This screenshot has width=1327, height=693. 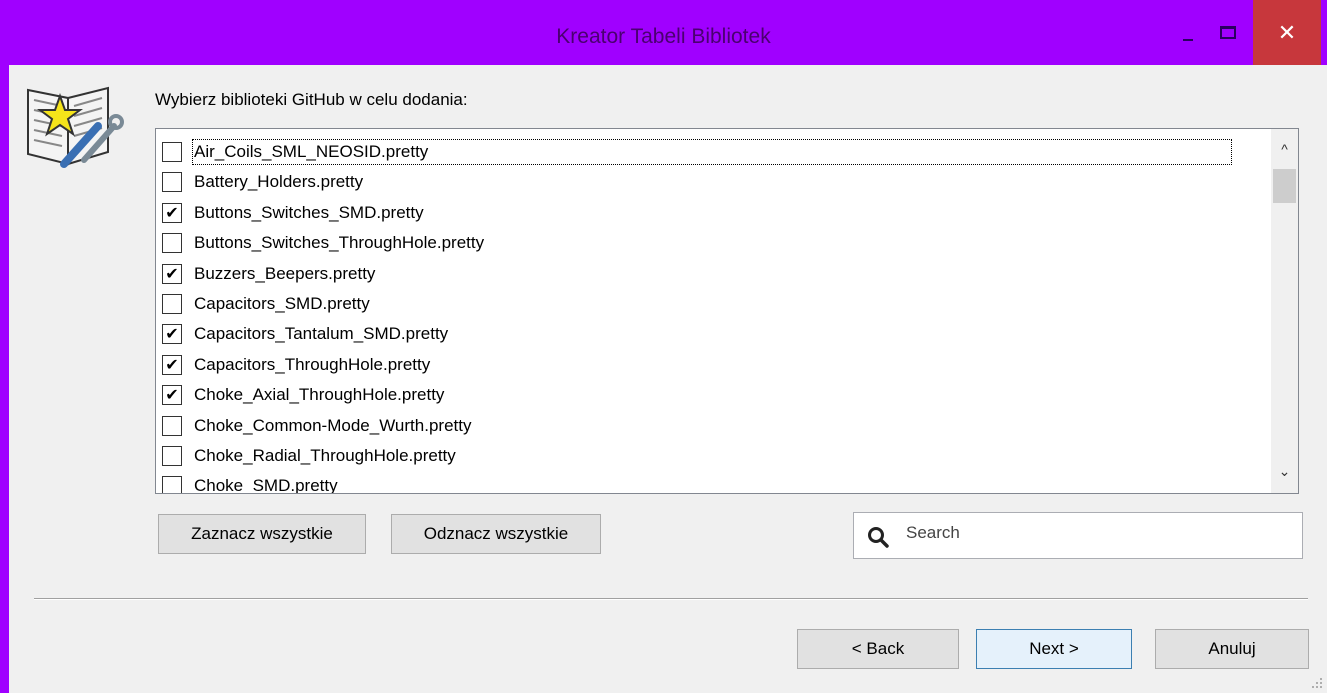 What do you see at coordinates (707, 274) in the screenshot?
I see `library-list-item: ✔ Buzzers_Beepers.pretty` at bounding box center [707, 274].